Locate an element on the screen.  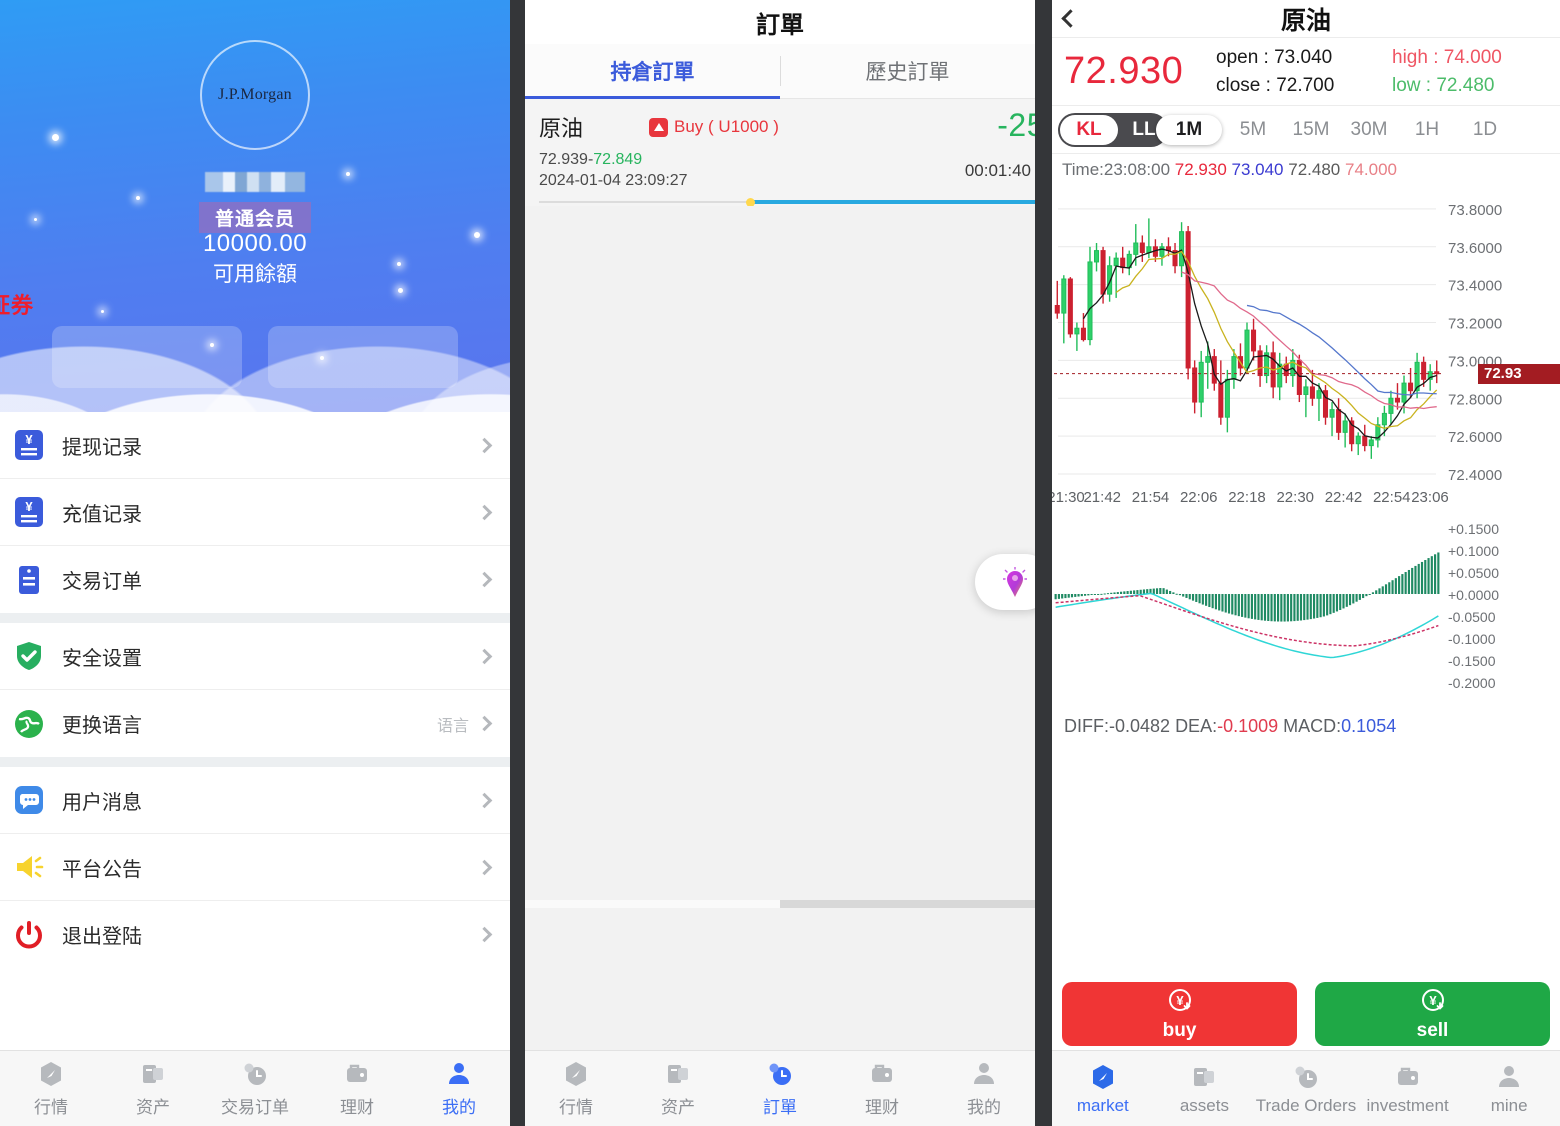
tab-trade-orders: 交易订单 is located at coordinates (255, 1088).